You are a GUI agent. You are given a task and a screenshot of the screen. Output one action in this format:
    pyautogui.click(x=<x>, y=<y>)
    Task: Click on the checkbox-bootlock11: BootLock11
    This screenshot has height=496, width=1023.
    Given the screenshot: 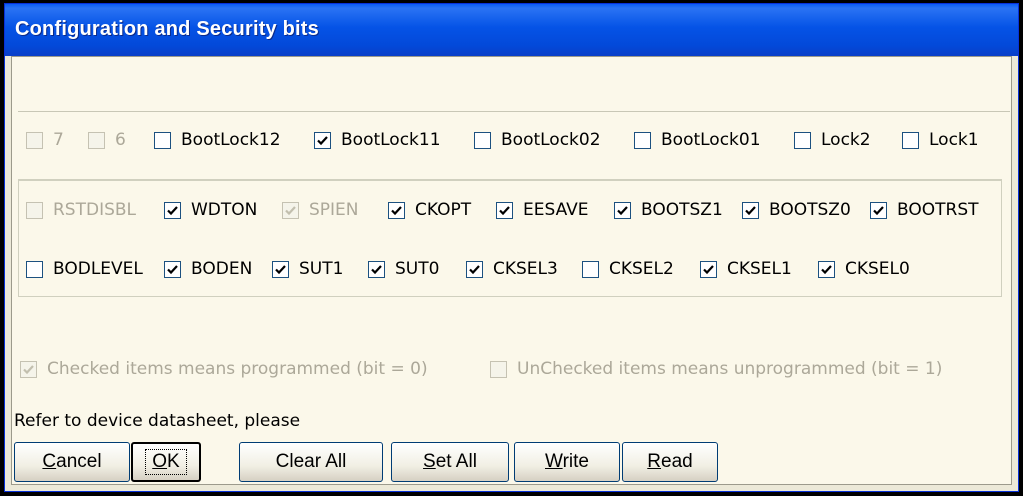 What is the action you would take?
    pyautogui.click(x=377, y=140)
    